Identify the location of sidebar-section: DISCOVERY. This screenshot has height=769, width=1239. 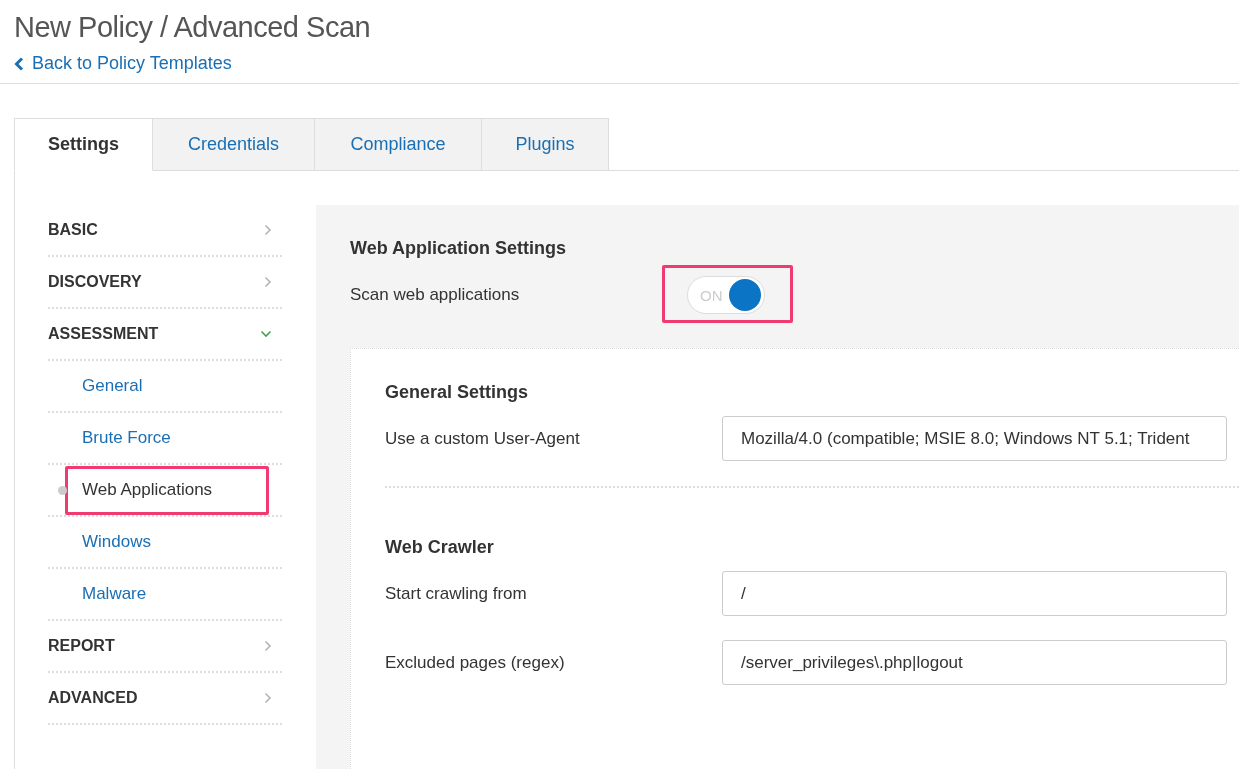
(165, 283).